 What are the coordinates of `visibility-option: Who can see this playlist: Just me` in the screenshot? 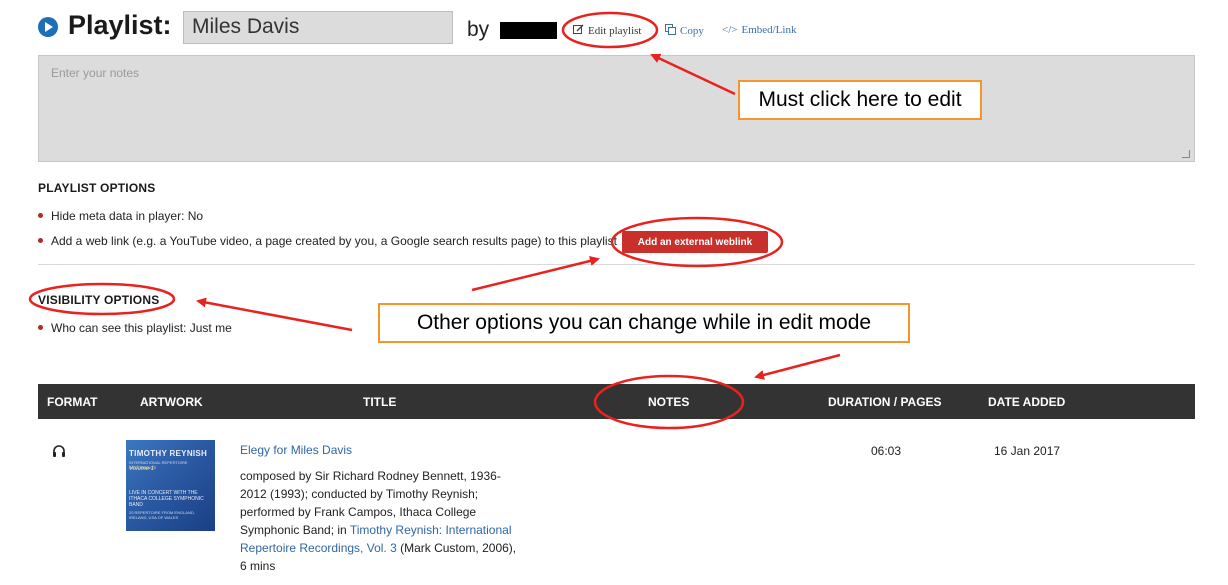 It's located at (141, 328).